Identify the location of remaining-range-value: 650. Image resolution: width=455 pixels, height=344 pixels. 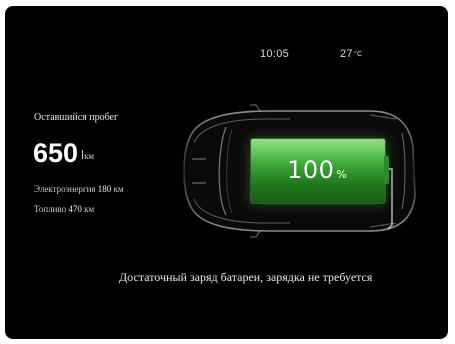
(56, 153).